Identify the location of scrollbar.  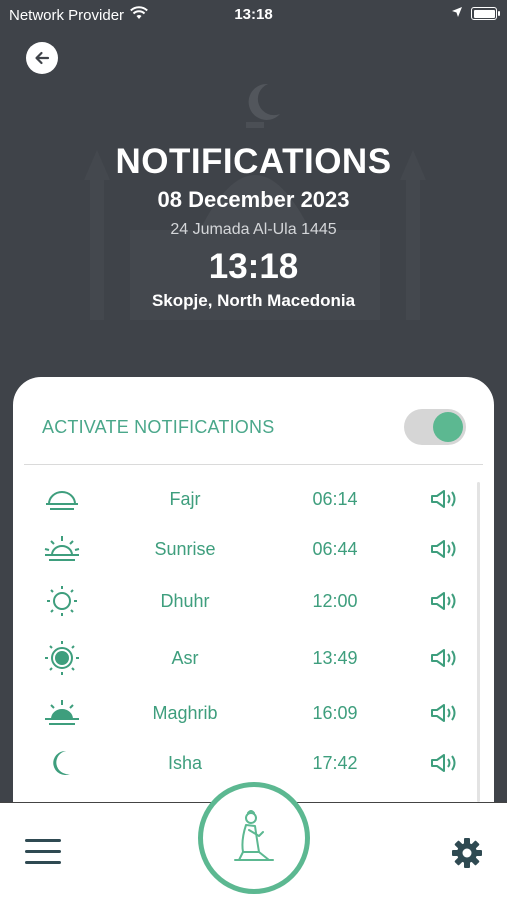
(478, 642).